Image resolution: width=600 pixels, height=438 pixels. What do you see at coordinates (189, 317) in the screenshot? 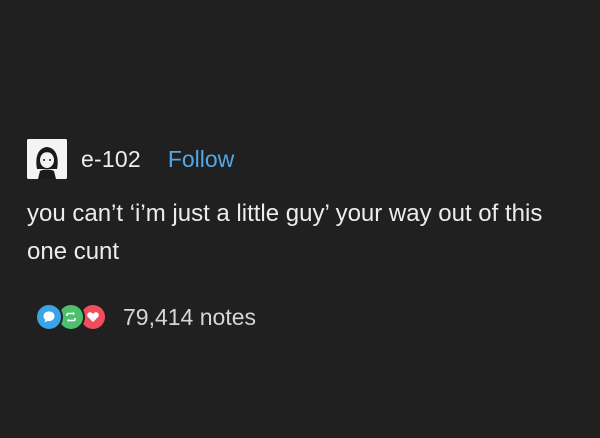
I see `notes-count: 79,414 notes` at bounding box center [189, 317].